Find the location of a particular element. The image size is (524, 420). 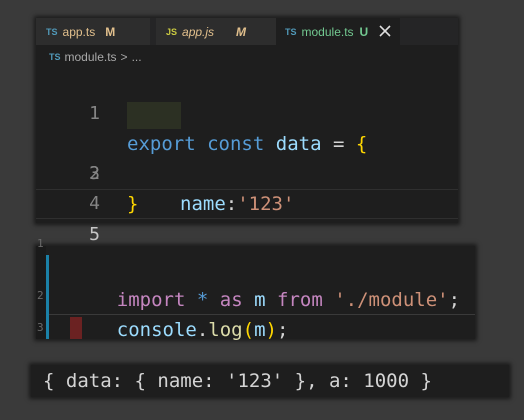

tab-bar: TS app.ts M JS app.js M TS module.ts U is located at coordinates (247, 31).